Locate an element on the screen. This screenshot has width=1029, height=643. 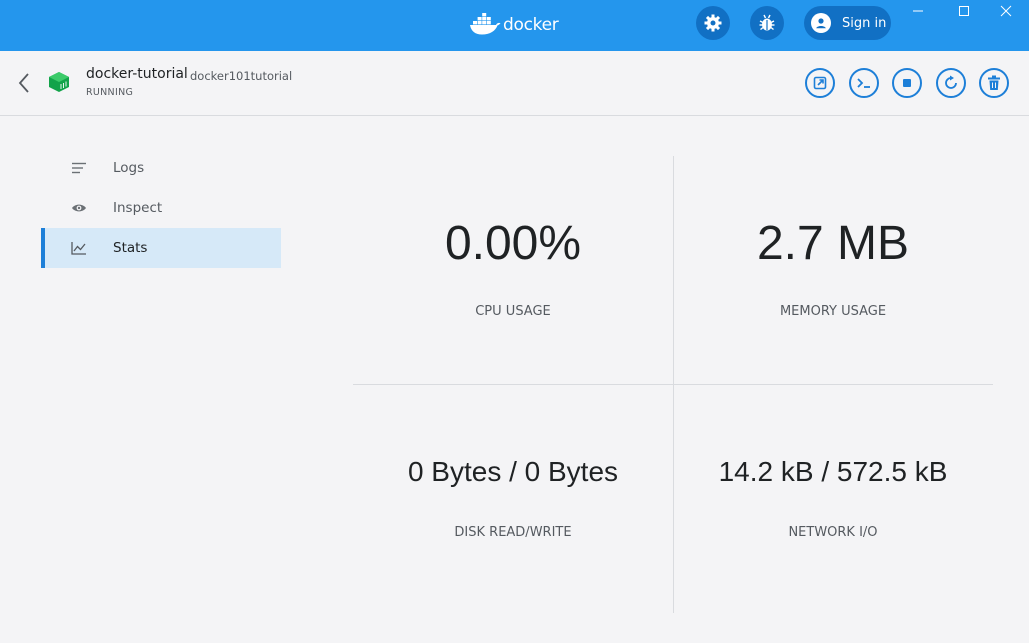
container-icon is located at coordinates (59, 84).